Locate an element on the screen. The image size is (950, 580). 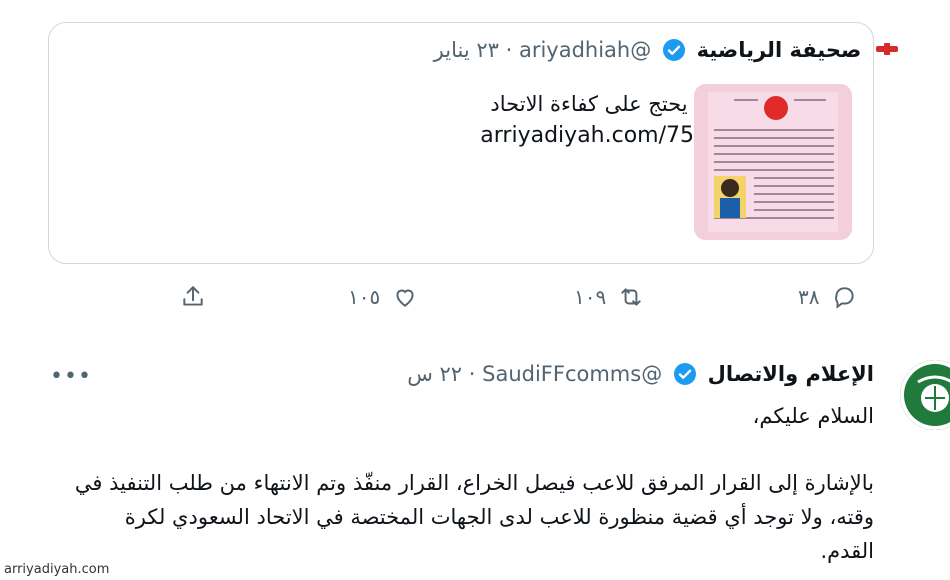
quoted-timestamp: · ٢٣ يناير is located at coordinates (473, 50).